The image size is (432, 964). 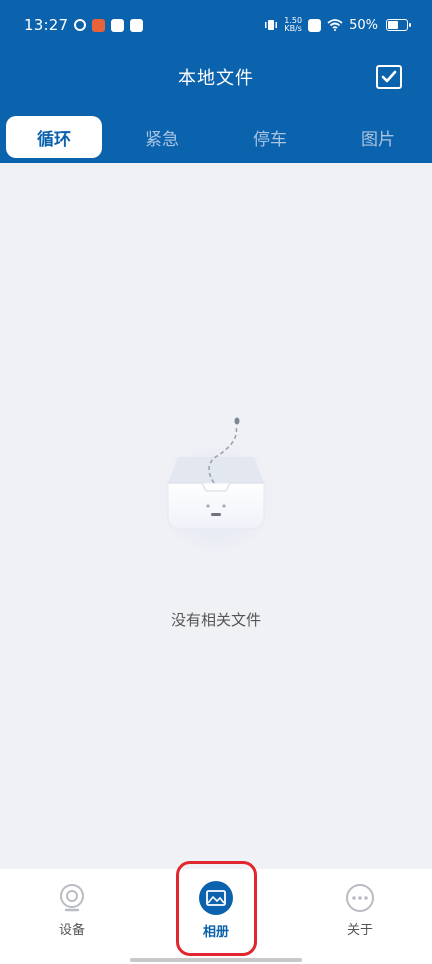 I want to click on mail-icon, so click(x=118, y=25).